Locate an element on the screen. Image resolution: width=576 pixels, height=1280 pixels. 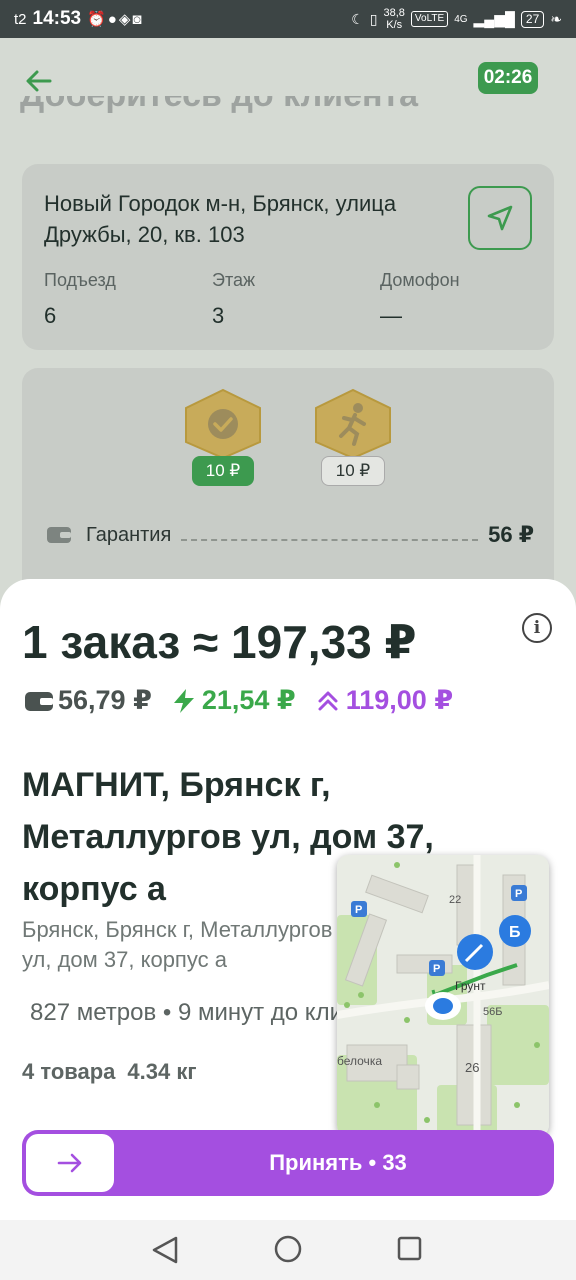
arrow-right-icon is located at coordinates (69, 1163).